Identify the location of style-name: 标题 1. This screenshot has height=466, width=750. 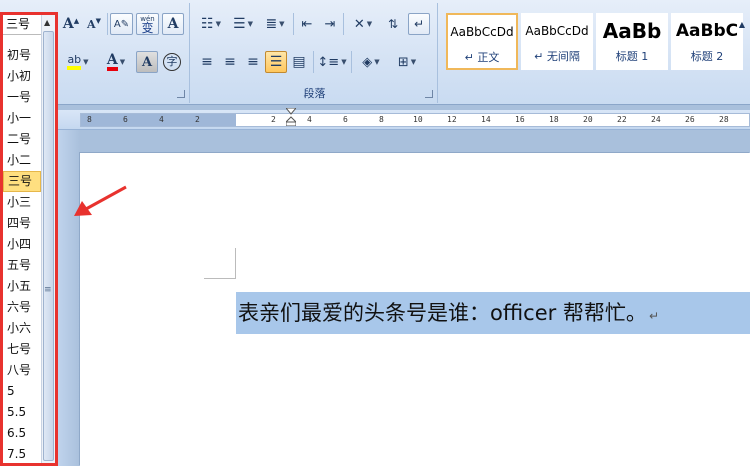
(632, 56).